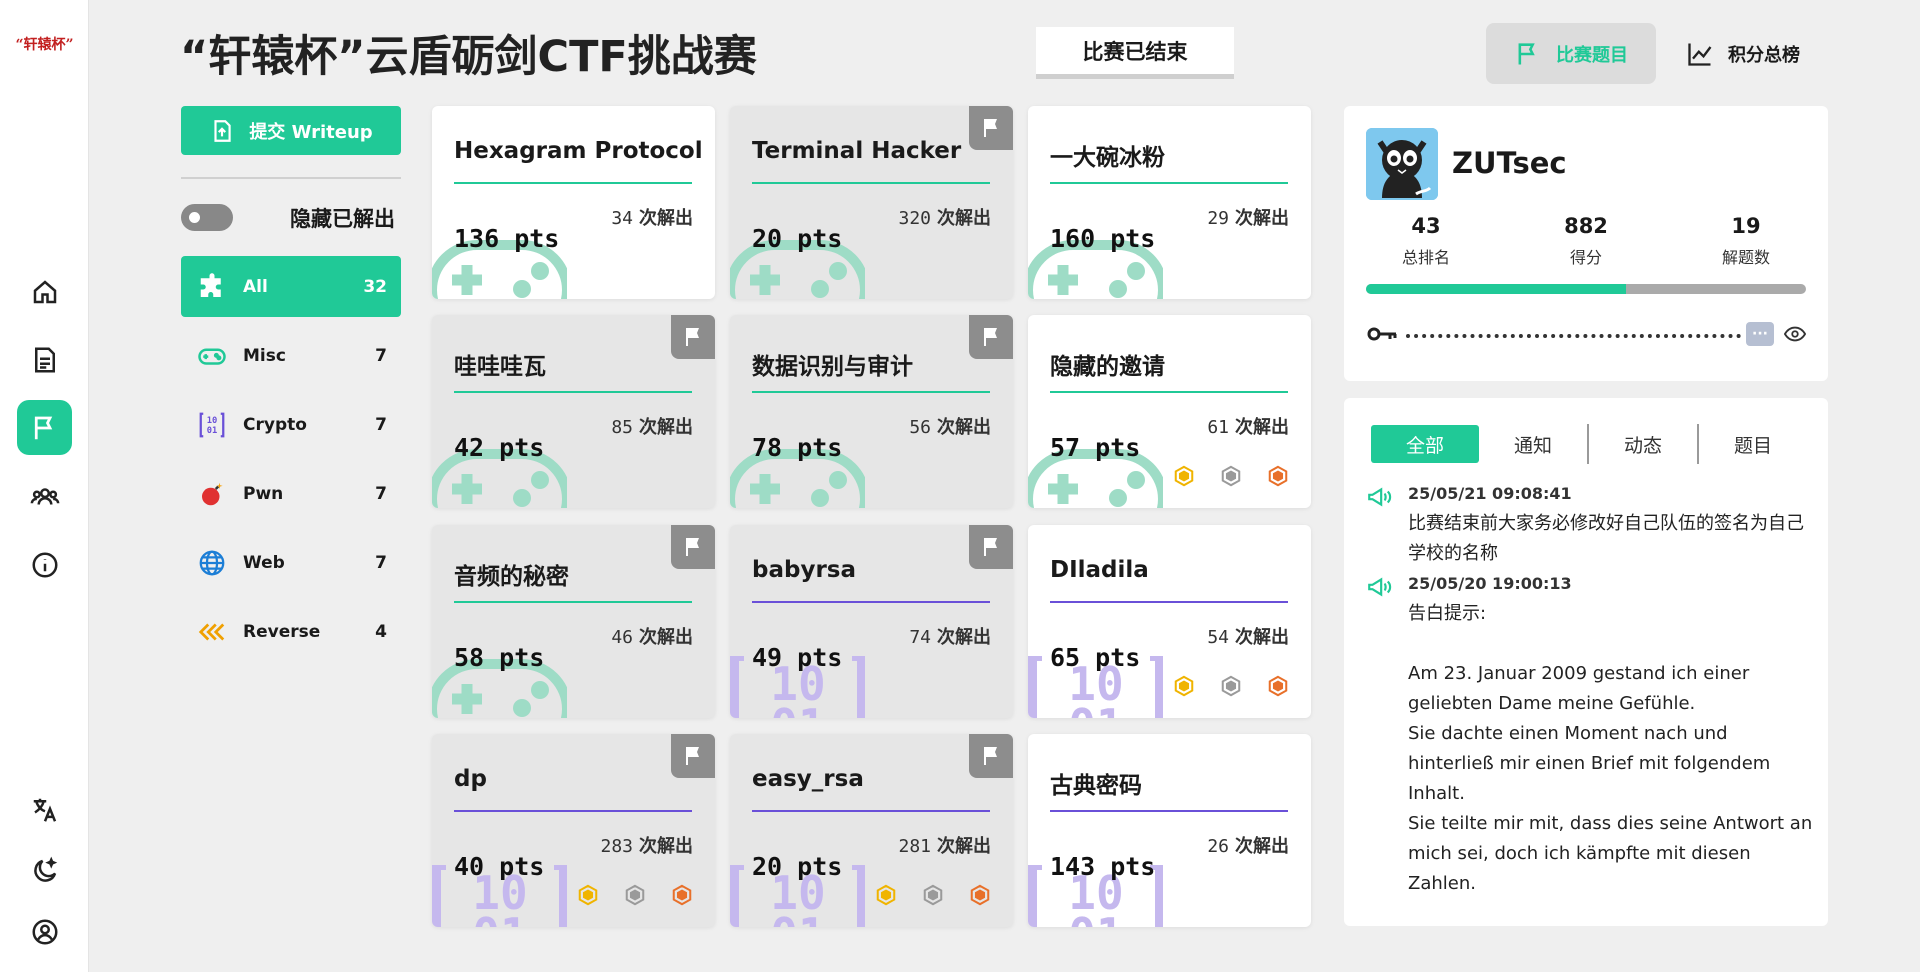  Describe the element at coordinates (499, 657) in the screenshot. I see `challenge-points: 58 pts` at that location.